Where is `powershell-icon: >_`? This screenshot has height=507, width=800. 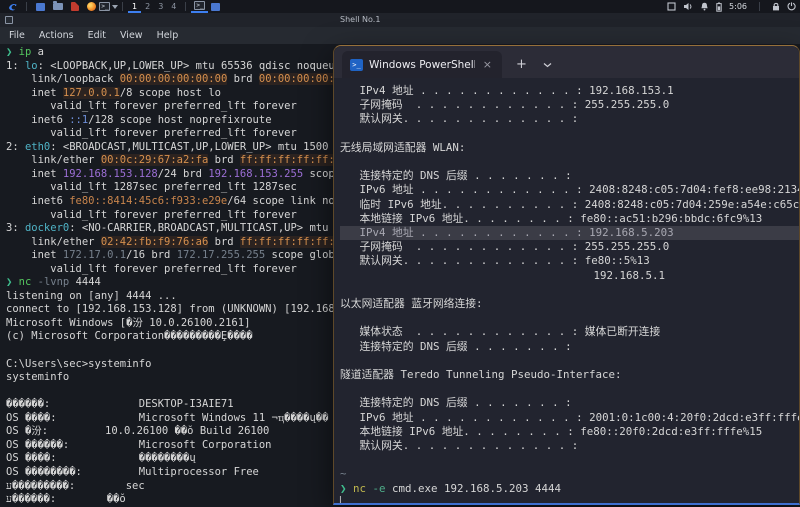
powershell-icon: >_ is located at coordinates (356, 64).